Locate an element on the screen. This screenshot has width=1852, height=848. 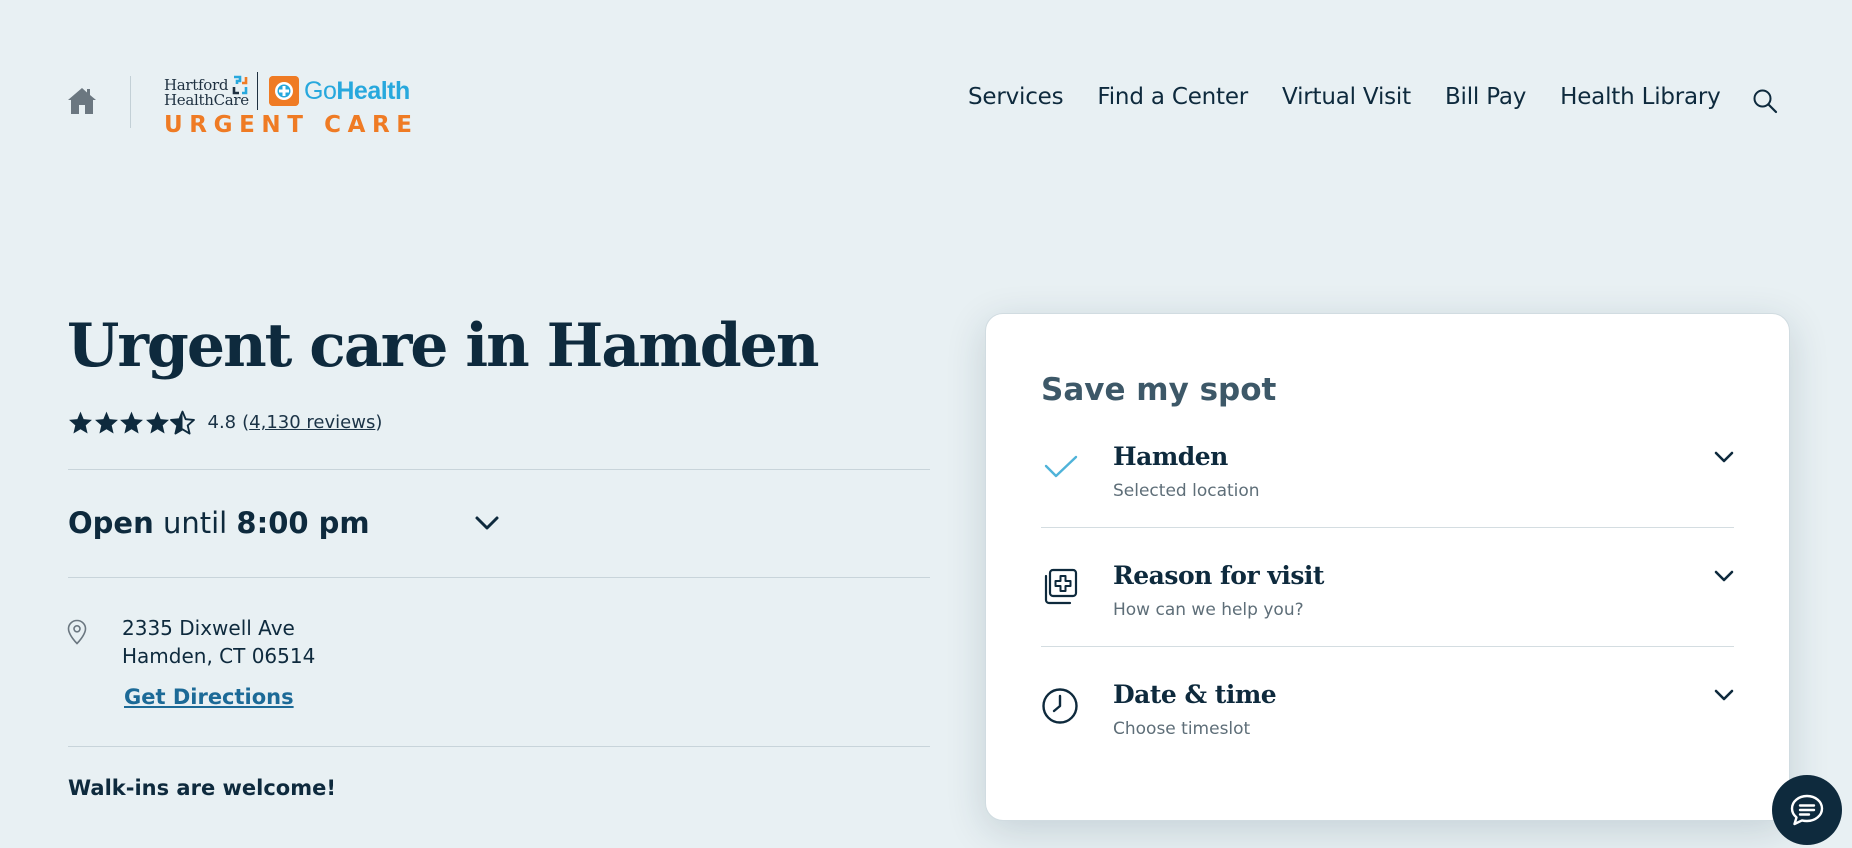
gohealth-badge-icon is located at coordinates (284, 91).